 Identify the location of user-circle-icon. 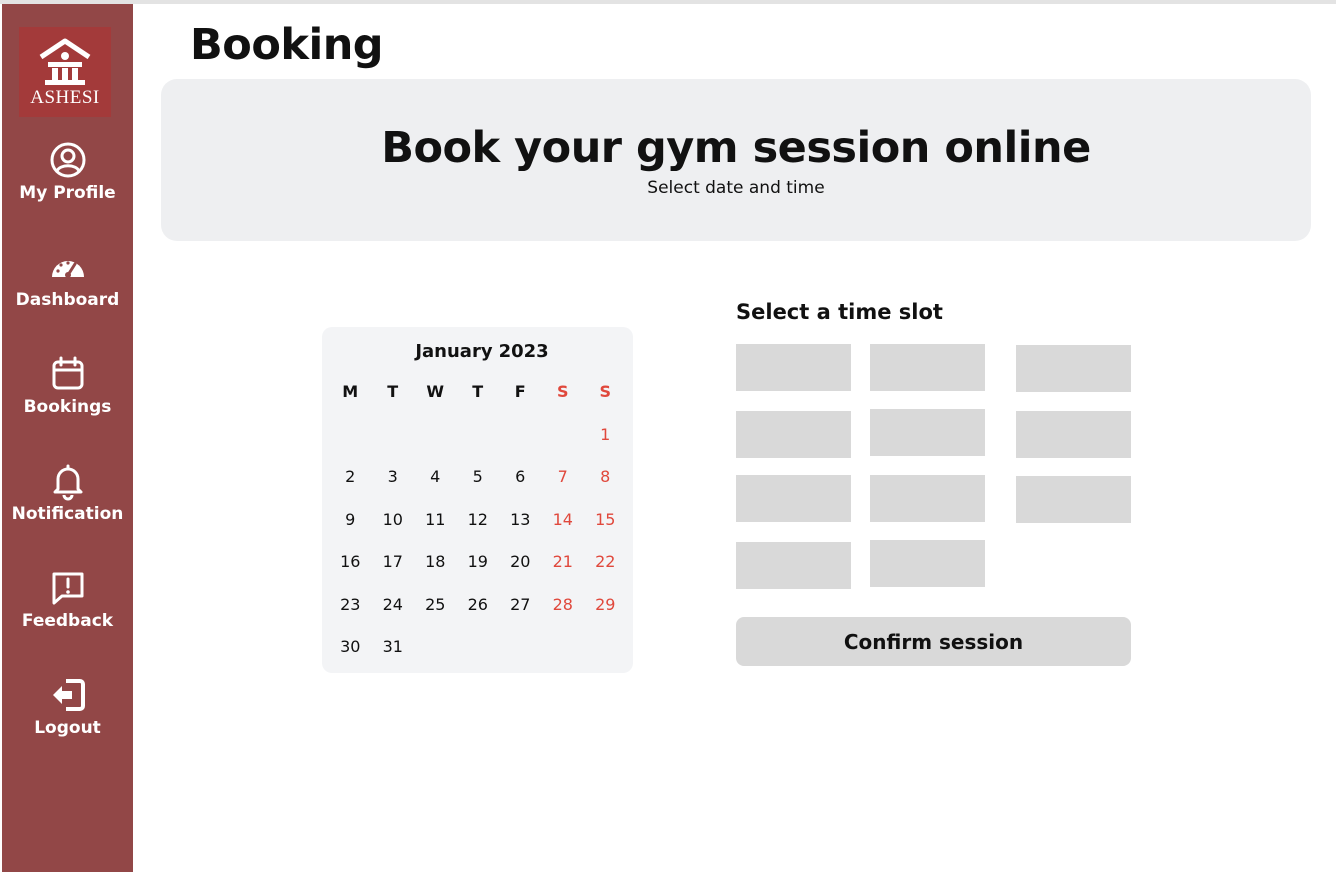
(67, 160).